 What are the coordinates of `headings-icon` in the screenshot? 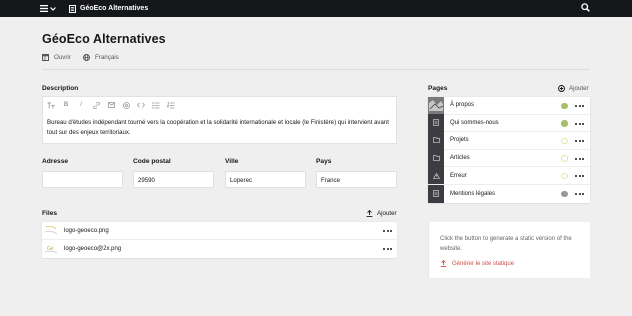 It's located at (51, 105).